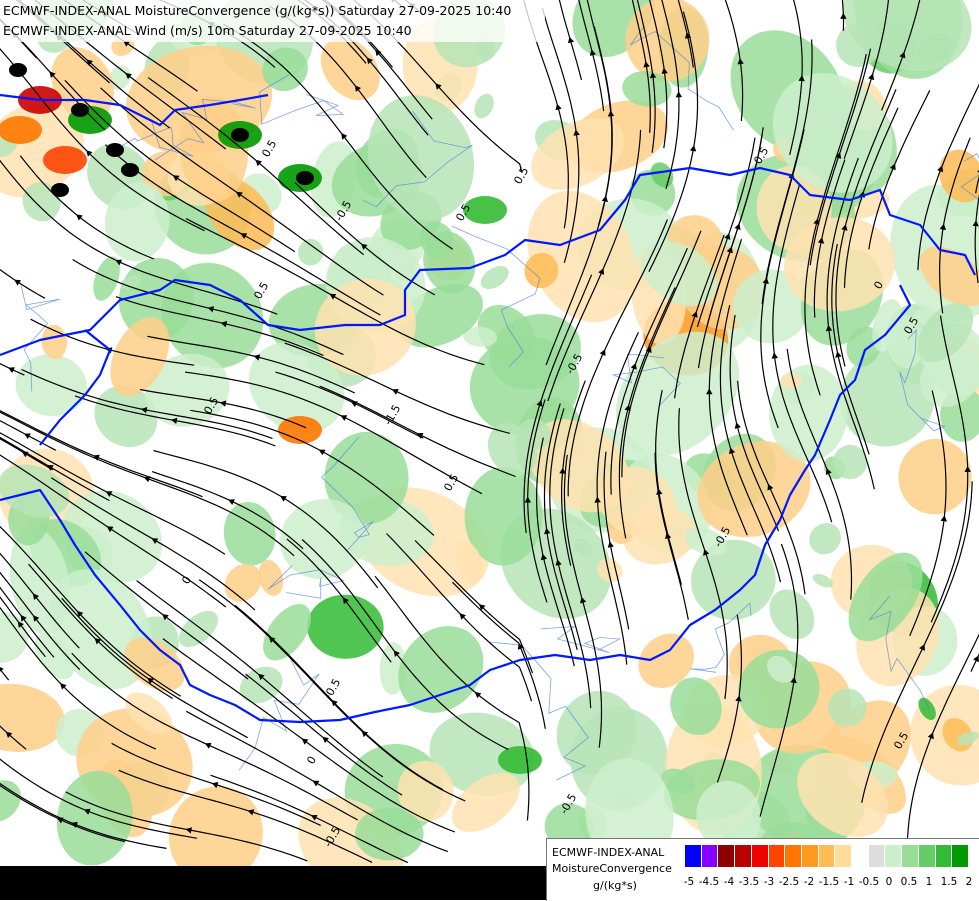 The width and height of the screenshot is (979, 901). What do you see at coordinates (709, 882) in the screenshot?
I see `legend-tick: -4.5` at bounding box center [709, 882].